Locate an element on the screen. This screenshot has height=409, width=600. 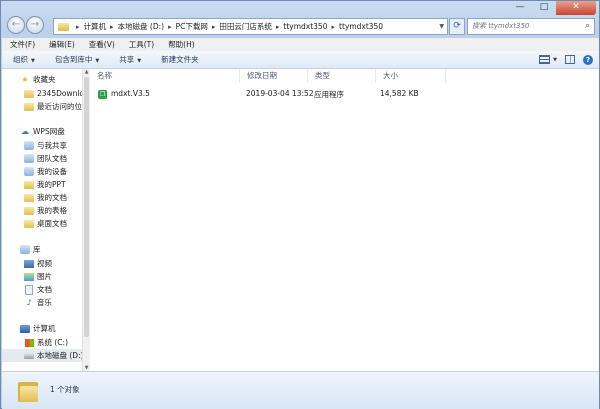
sidebar-computer: 计算机 is located at coordinates (29, 328).